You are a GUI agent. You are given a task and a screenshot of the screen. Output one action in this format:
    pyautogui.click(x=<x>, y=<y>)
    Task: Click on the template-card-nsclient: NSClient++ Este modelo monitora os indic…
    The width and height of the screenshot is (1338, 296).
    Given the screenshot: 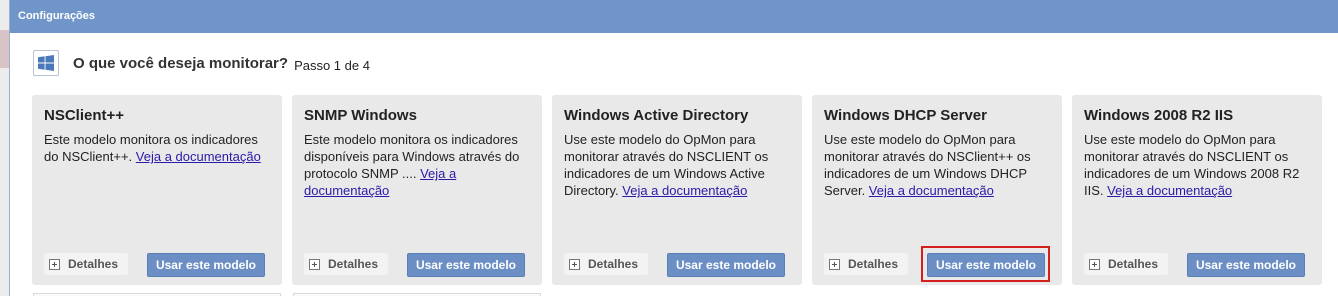 What is the action you would take?
    pyautogui.click(x=157, y=190)
    